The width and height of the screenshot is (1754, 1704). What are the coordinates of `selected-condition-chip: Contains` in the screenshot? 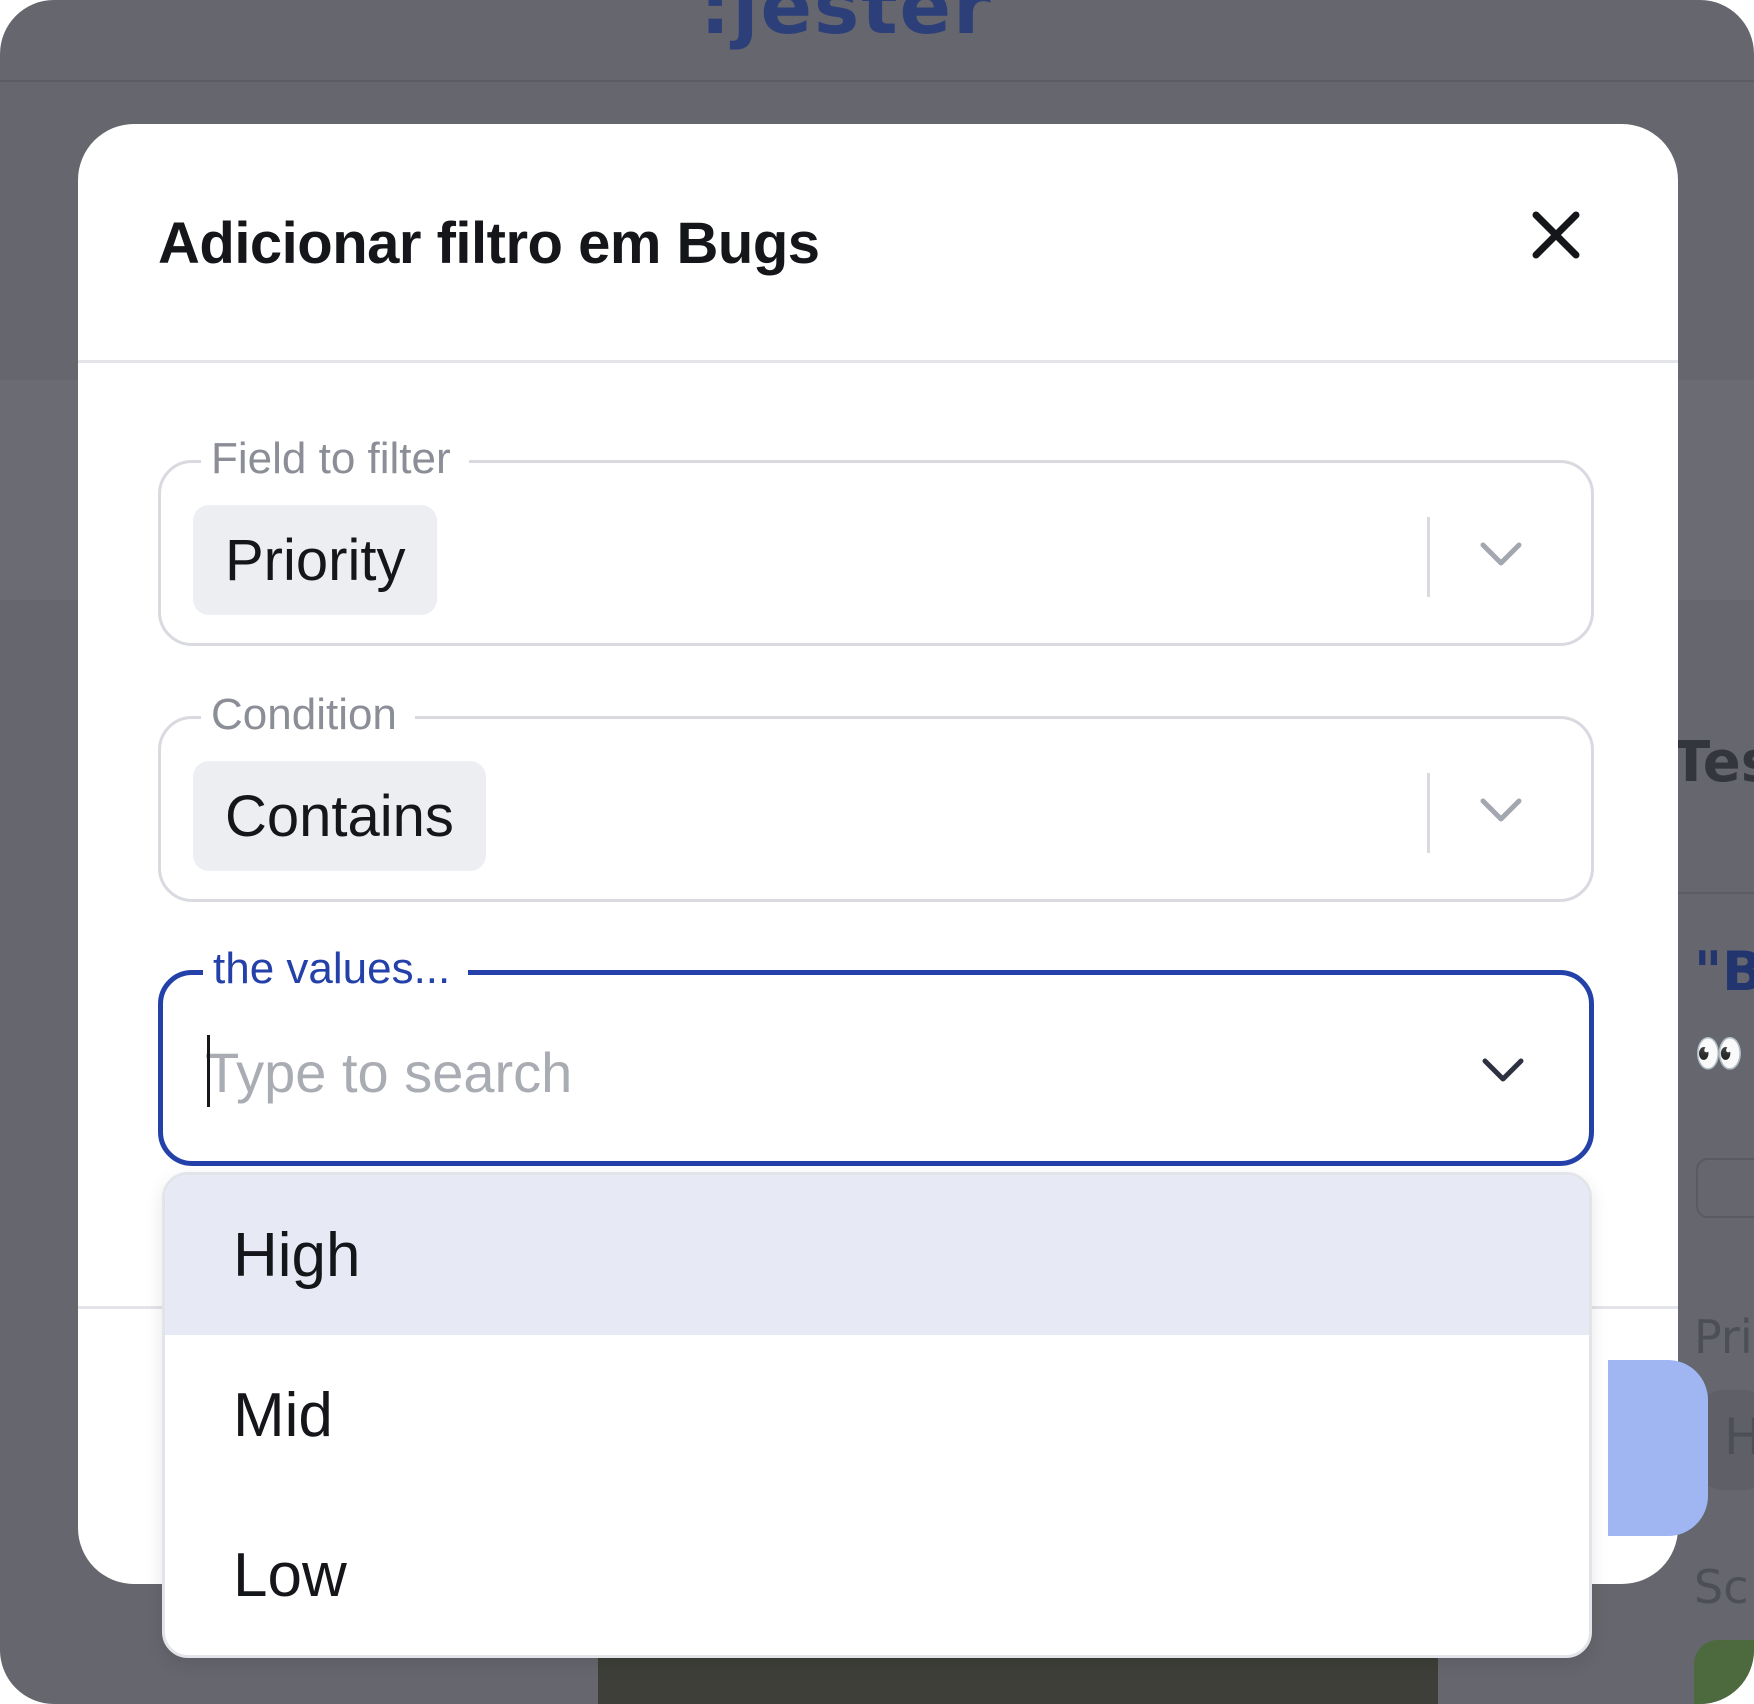 It's located at (339, 816).